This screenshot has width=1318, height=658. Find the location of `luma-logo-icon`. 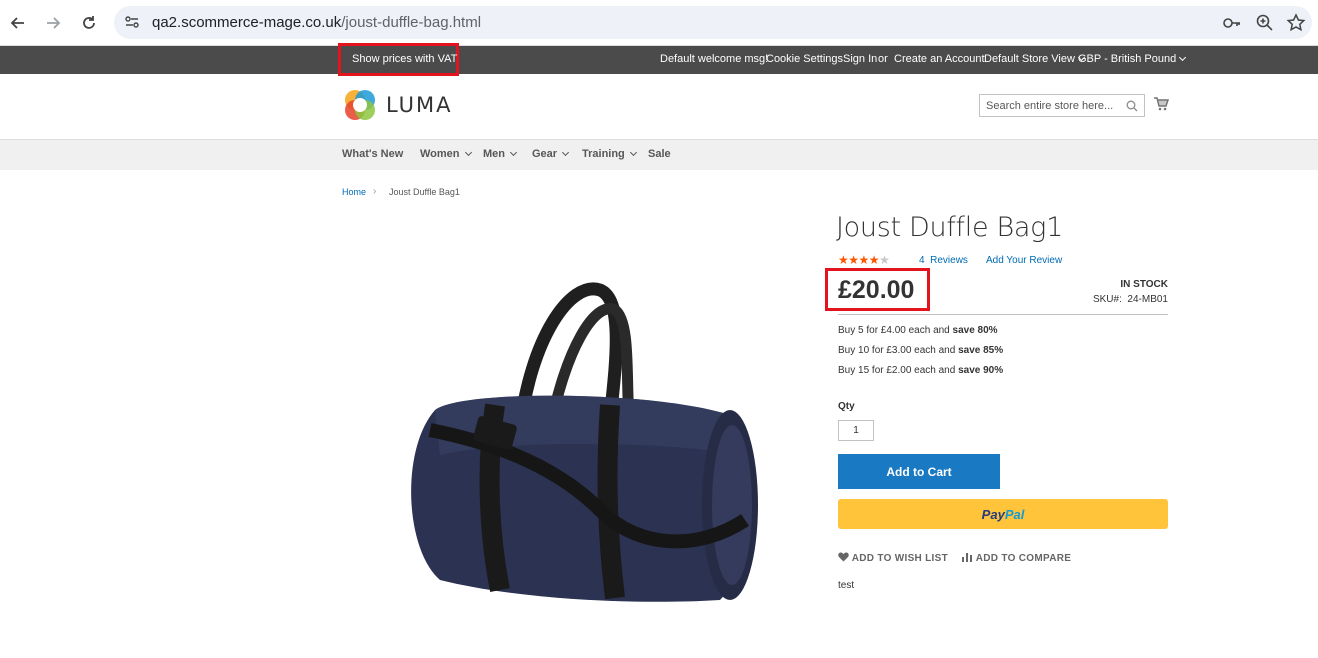

luma-logo-icon is located at coordinates (360, 107).